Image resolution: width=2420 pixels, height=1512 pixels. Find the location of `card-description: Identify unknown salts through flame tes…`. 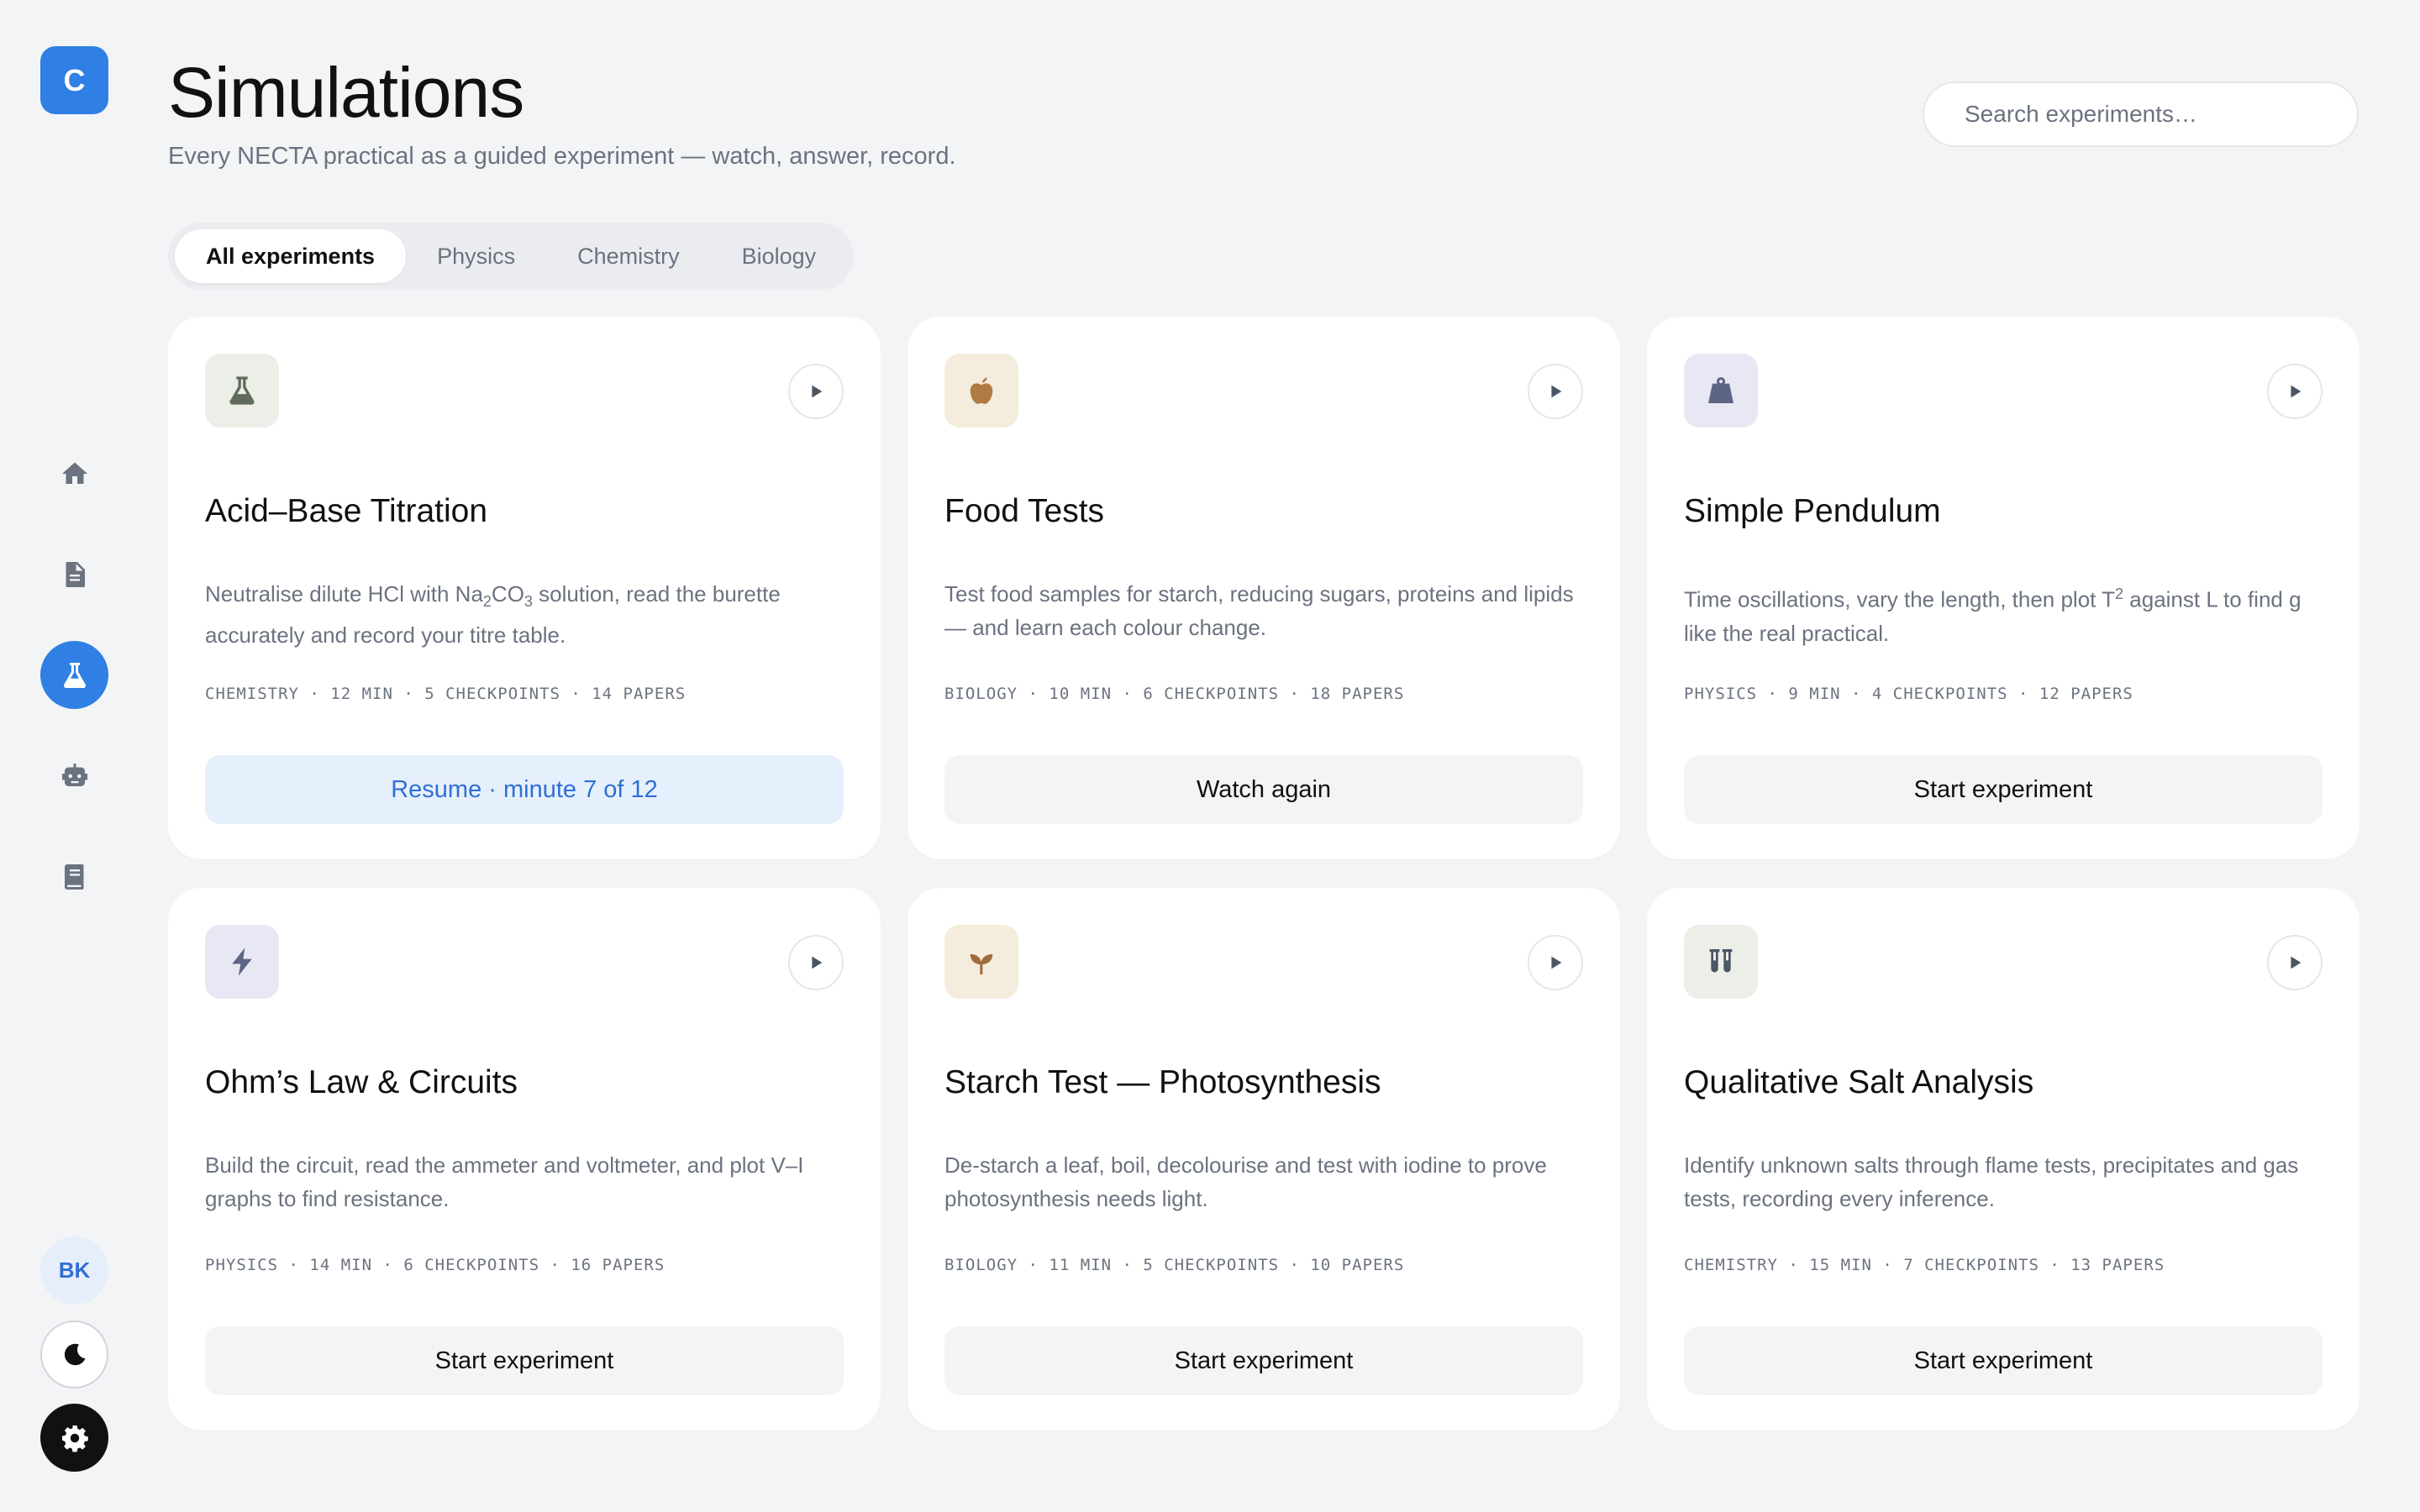

card-description: Identify unknown salts through flame tes… is located at coordinates (1991, 1181).